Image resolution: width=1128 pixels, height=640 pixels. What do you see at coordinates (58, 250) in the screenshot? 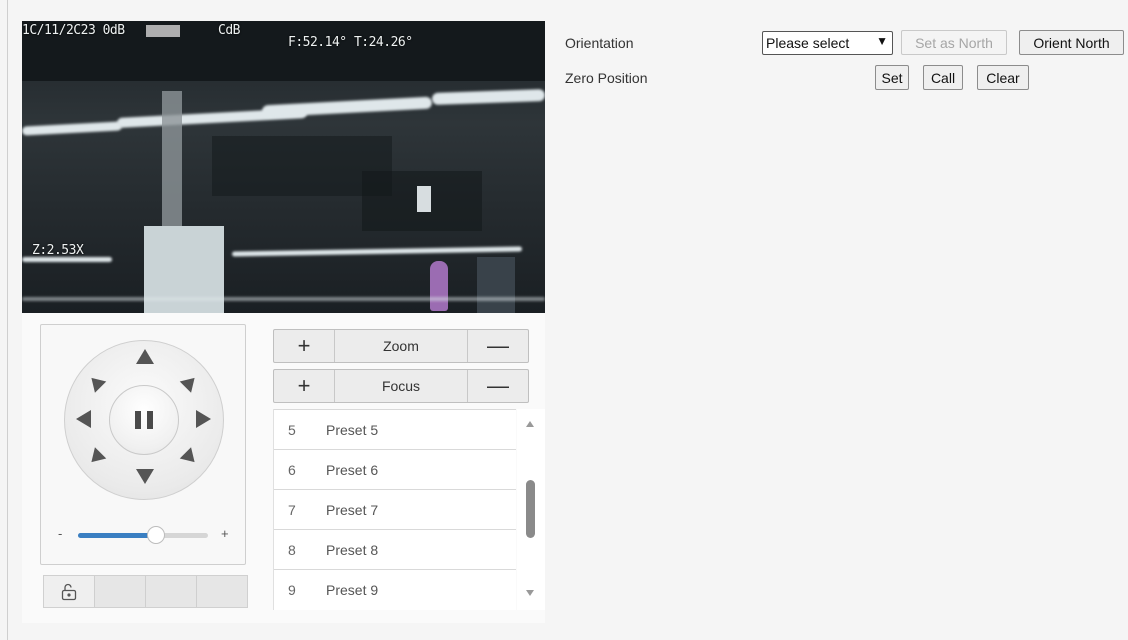
I see `osd-zoom: Z:2.53X` at bounding box center [58, 250].